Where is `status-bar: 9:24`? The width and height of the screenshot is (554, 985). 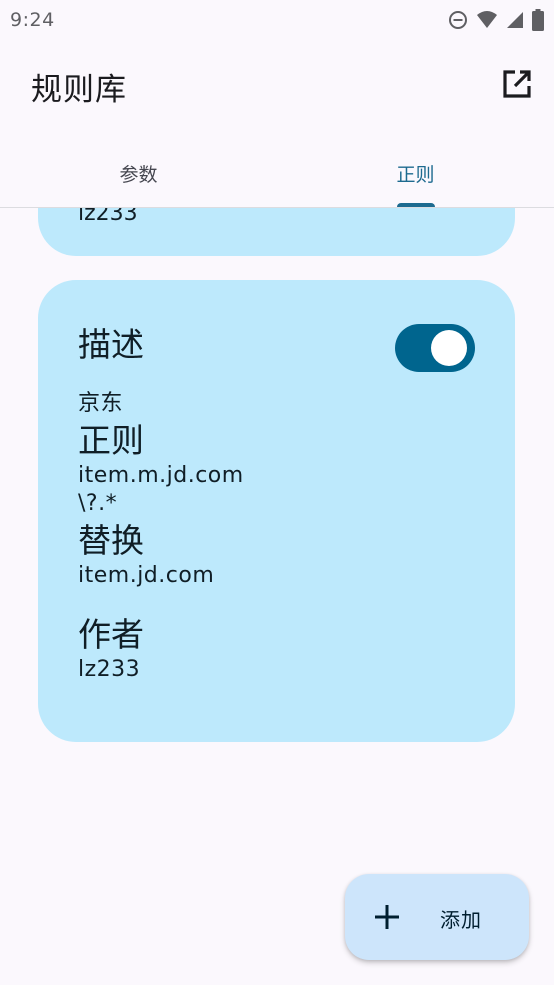 status-bar: 9:24 is located at coordinates (277, 20).